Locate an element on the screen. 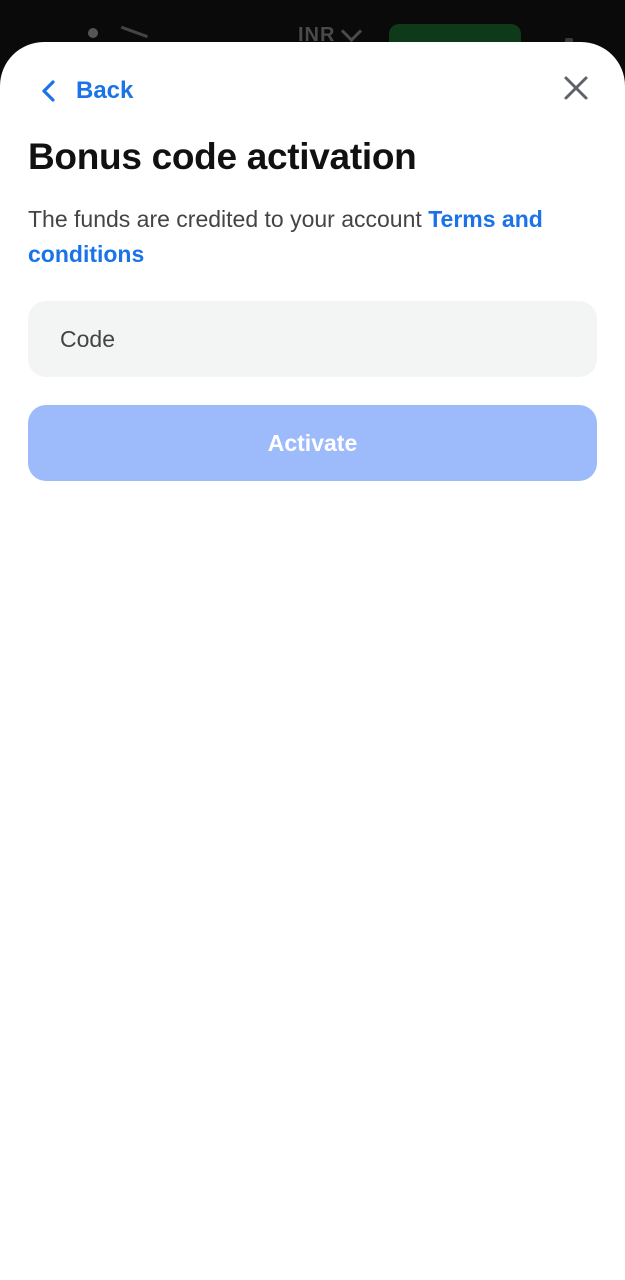 The height and width of the screenshot is (1280, 625). back-button: Back is located at coordinates (84, 91).